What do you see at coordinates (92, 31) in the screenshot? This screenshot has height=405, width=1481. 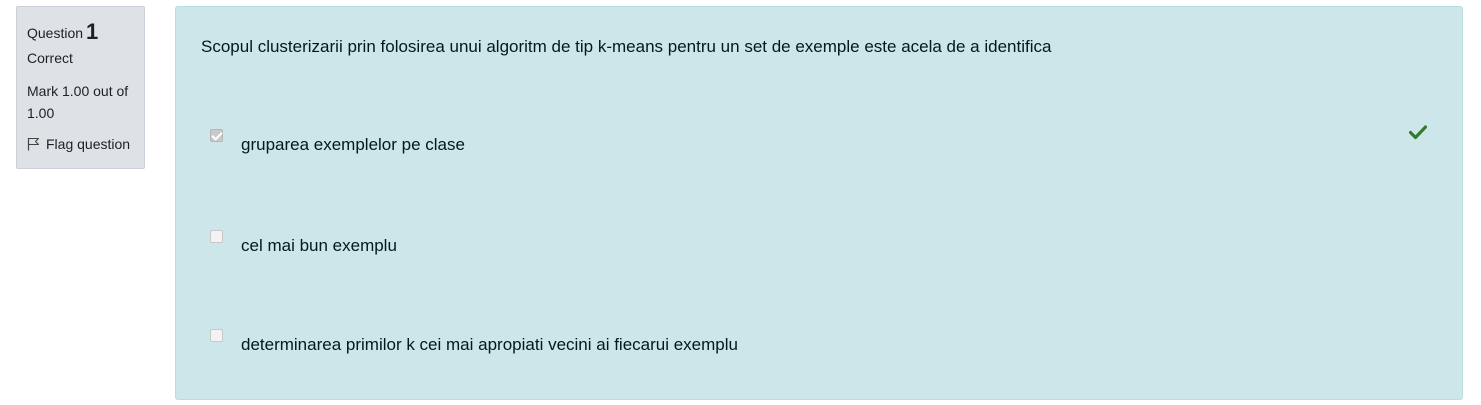 I see `question-number: 1` at bounding box center [92, 31].